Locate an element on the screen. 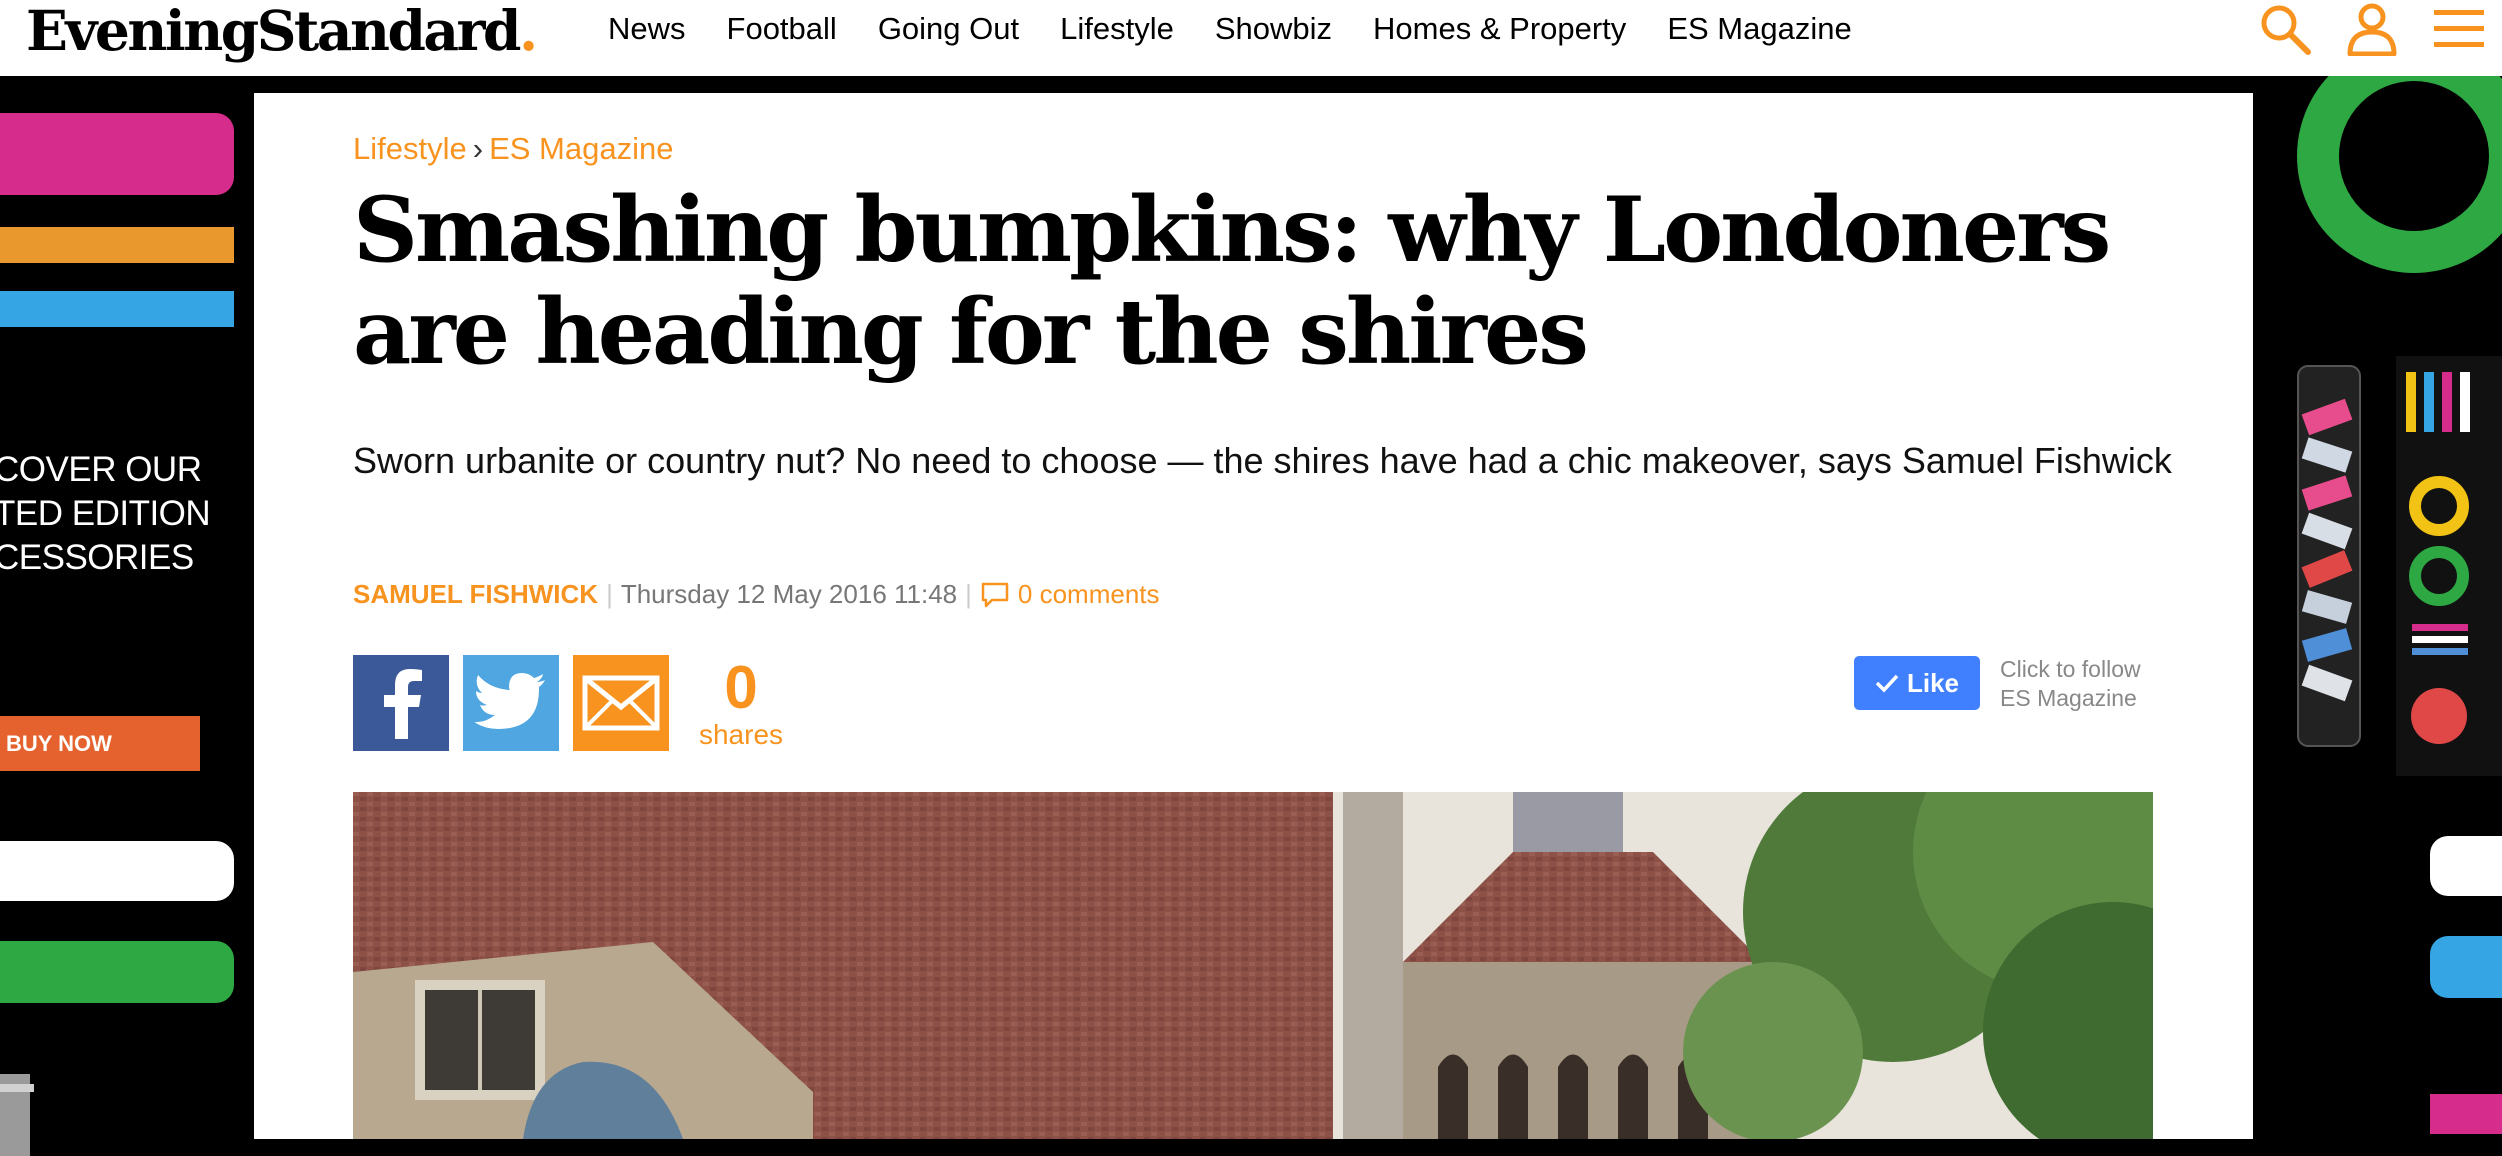 The width and height of the screenshot is (2502, 1156). follow-line-1: Click to follow is located at coordinates (2070, 669).